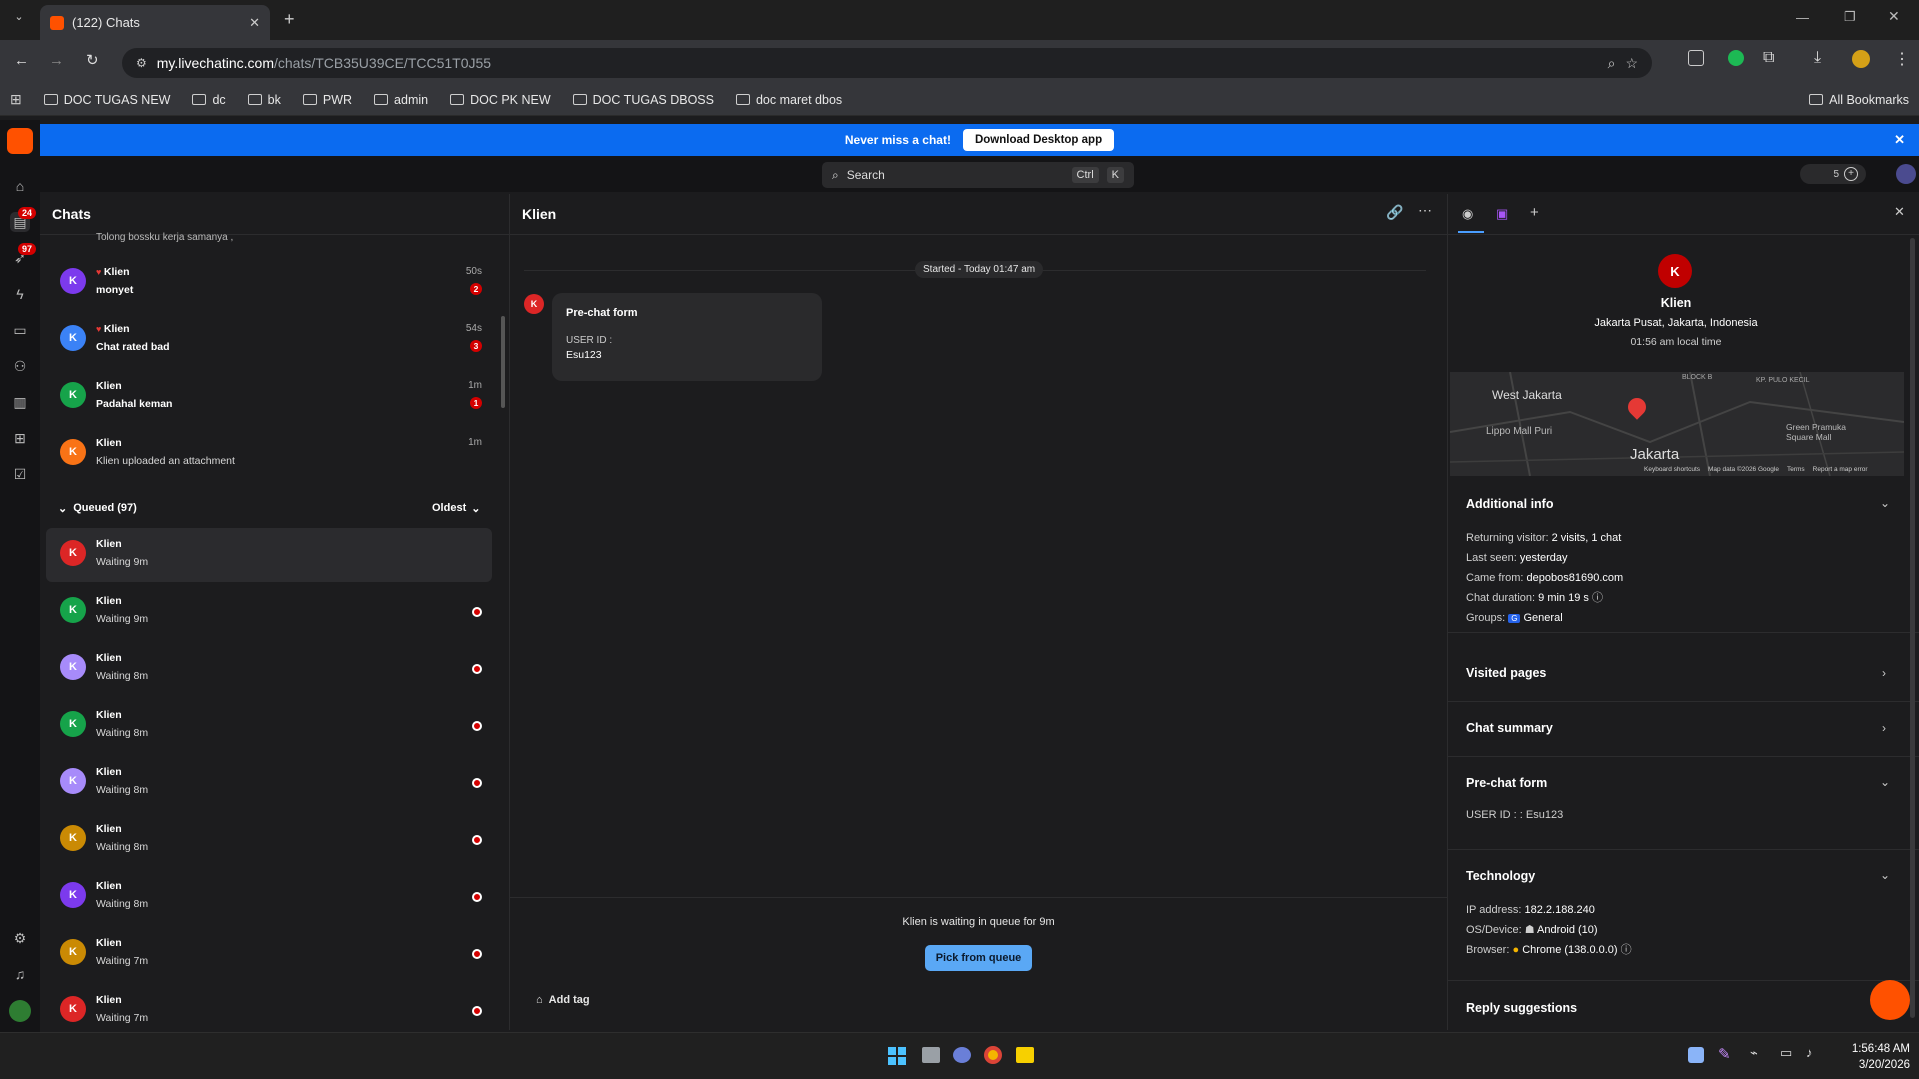 The height and width of the screenshot is (1079, 1919). What do you see at coordinates (1802, 17) in the screenshot?
I see `minimize-icon: —` at bounding box center [1802, 17].